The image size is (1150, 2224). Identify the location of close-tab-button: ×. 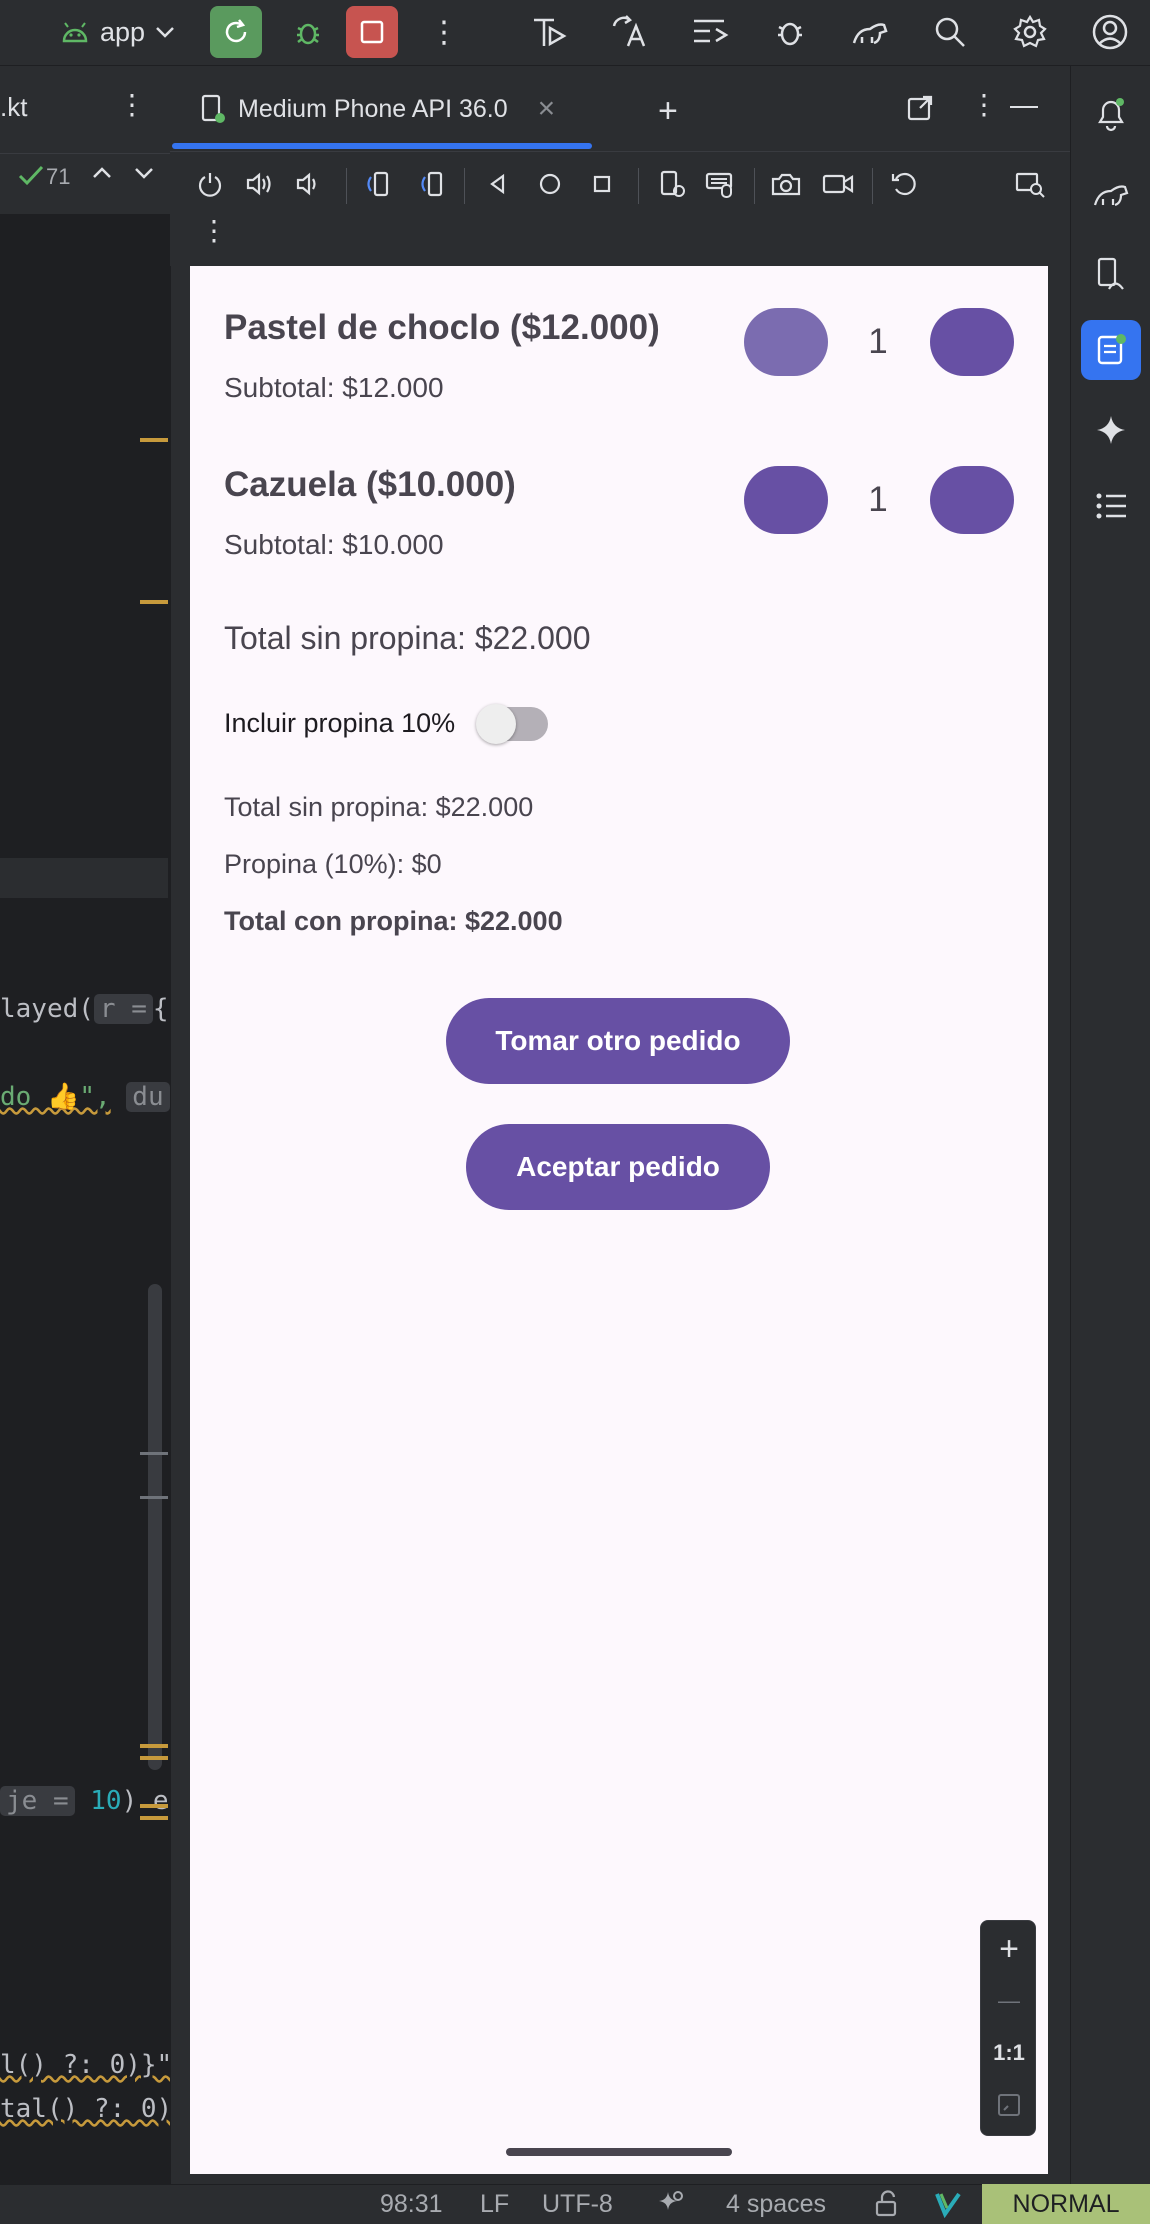
(547, 109).